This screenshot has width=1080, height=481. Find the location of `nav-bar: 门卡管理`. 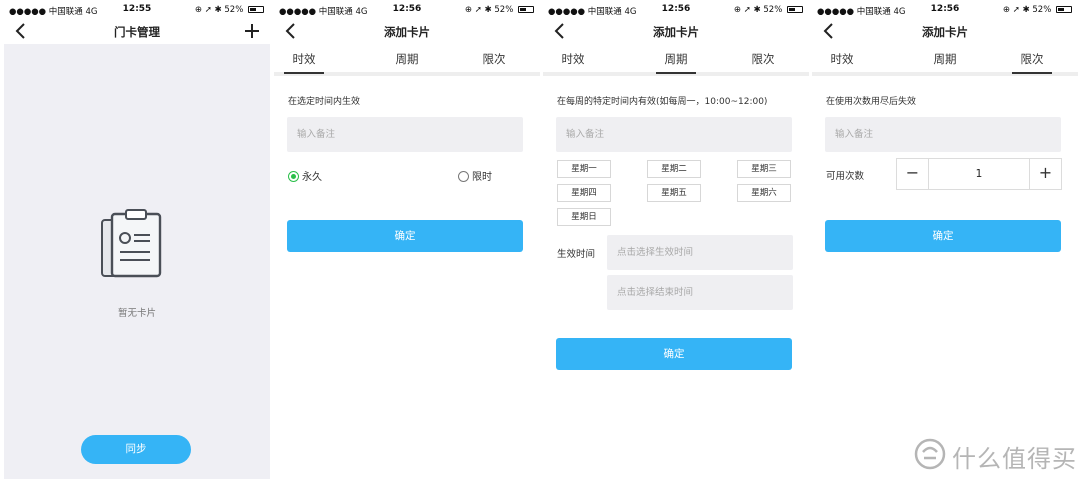

nav-bar: 门卡管理 is located at coordinates (137, 32).